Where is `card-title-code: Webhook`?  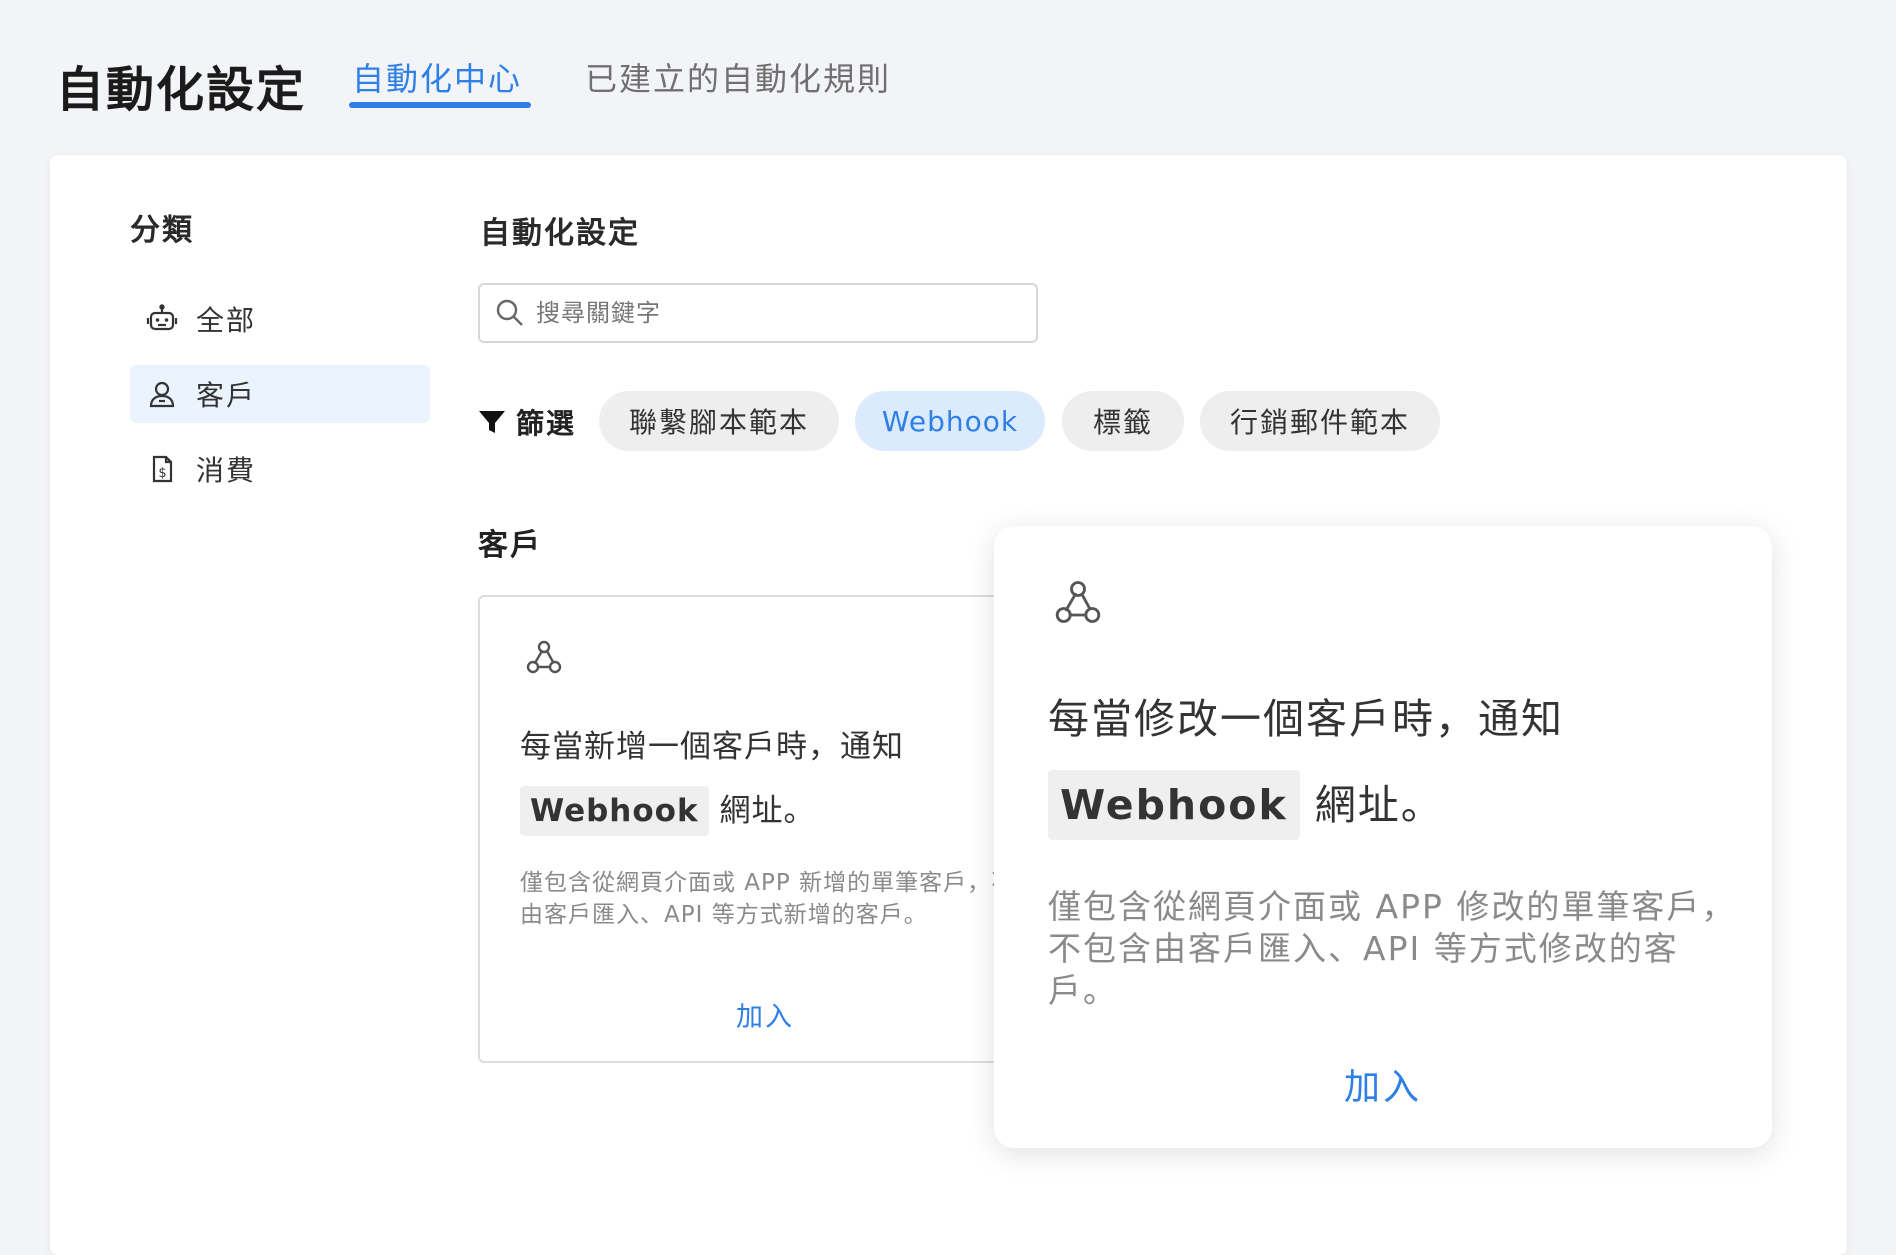 card-title-code: Webhook is located at coordinates (614, 811).